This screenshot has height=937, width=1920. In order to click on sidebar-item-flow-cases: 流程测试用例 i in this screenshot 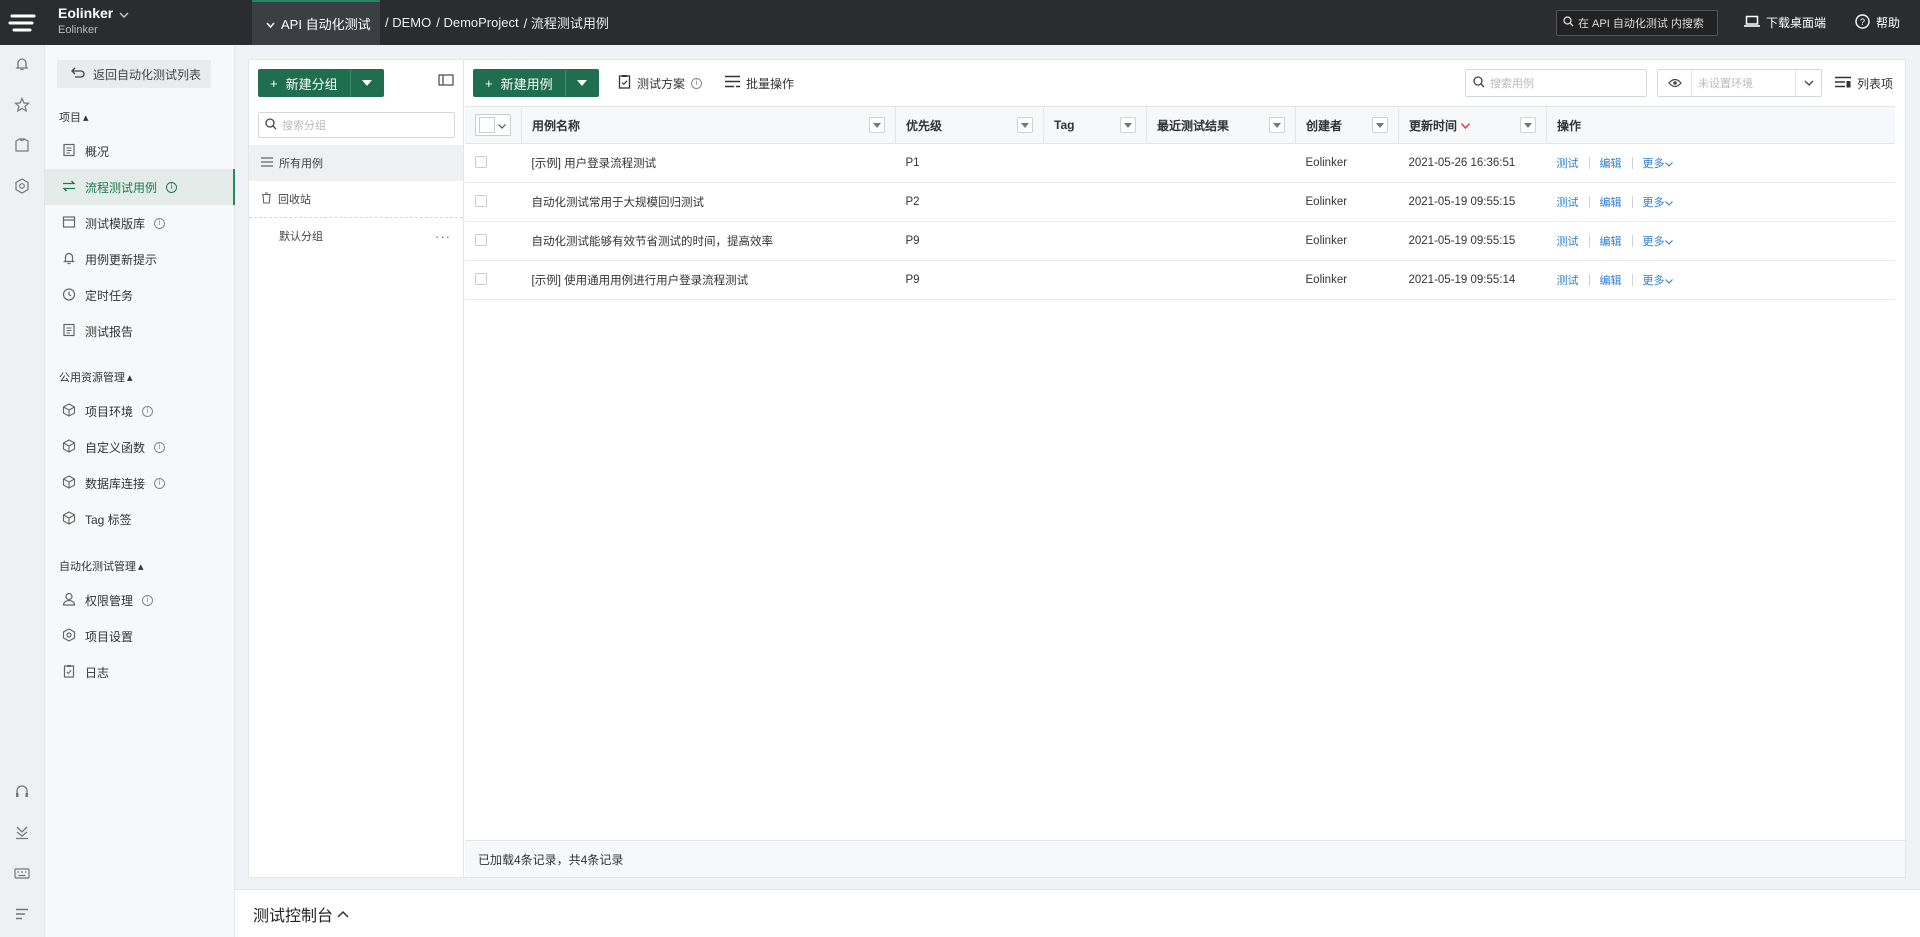, I will do `click(140, 187)`.